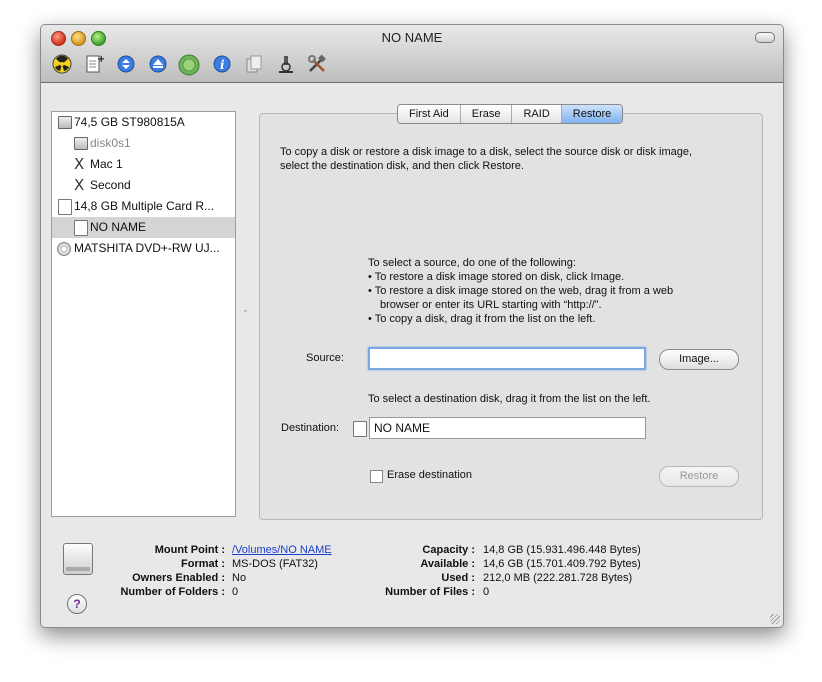 The height and width of the screenshot is (682, 822). What do you see at coordinates (189, 550) in the screenshot?
I see `mount-point-label: Mount Point :` at bounding box center [189, 550].